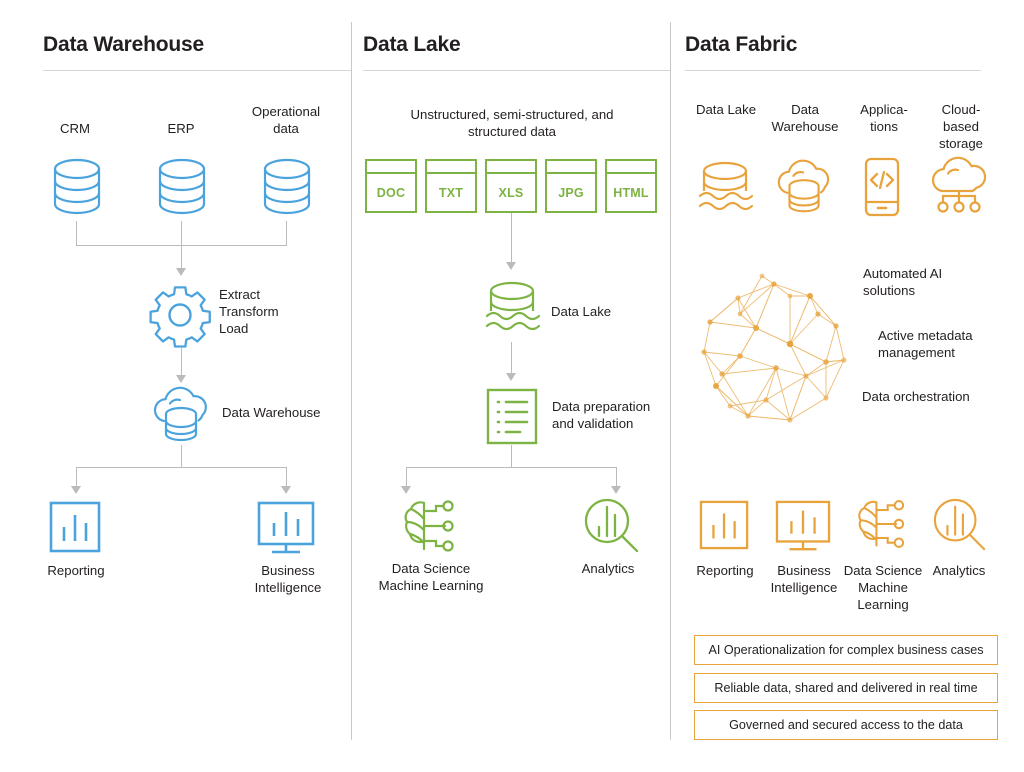 The image size is (1024, 772). I want to click on arrow-to-data-lake, so click(511, 266).